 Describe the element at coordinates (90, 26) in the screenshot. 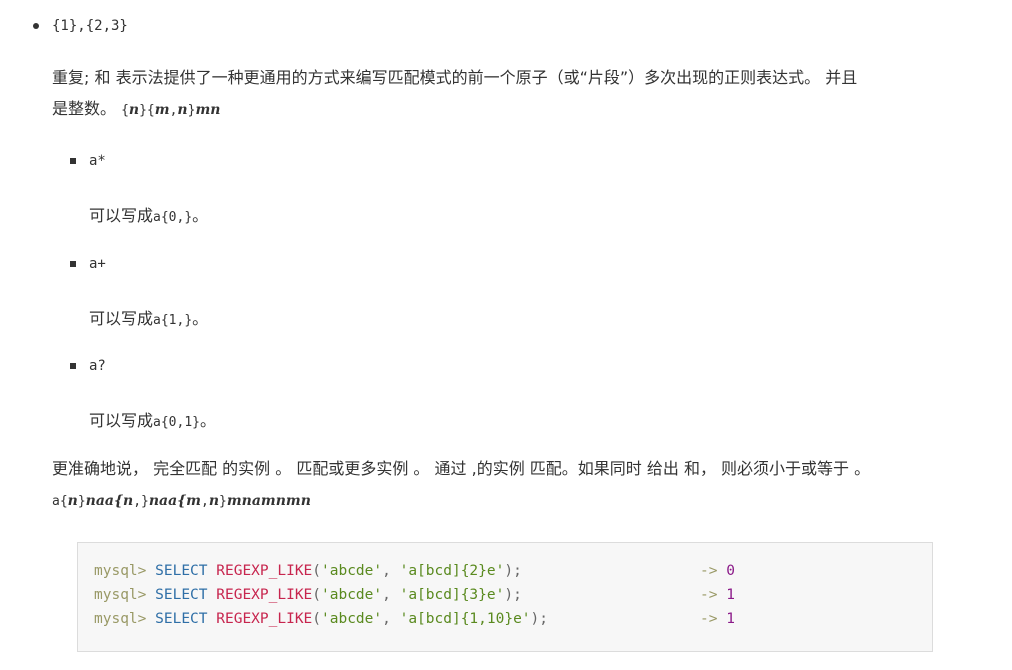

I see `top-list-item: {1},{2,3}` at that location.